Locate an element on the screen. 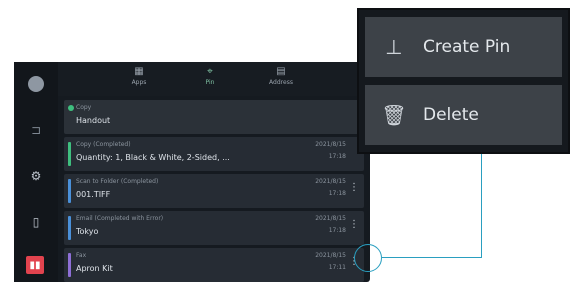 Image resolution: width=573 pixels, height=285 pixels. status-dot is located at coordinates (71, 108).